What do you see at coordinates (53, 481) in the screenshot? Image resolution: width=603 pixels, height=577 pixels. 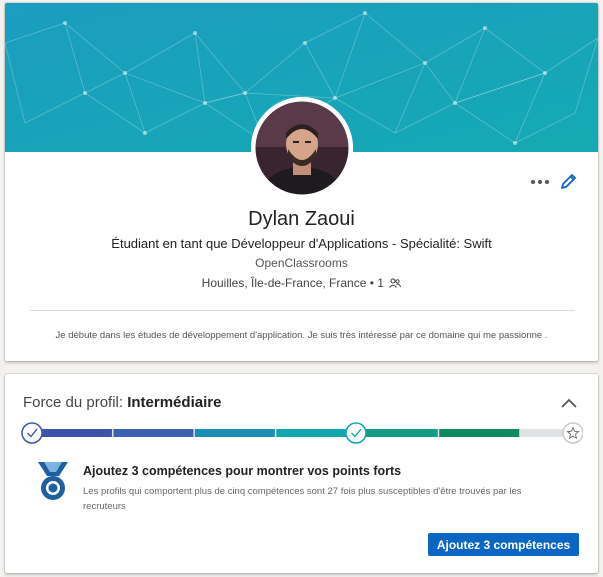 I see `skill-badge-icon` at bounding box center [53, 481].